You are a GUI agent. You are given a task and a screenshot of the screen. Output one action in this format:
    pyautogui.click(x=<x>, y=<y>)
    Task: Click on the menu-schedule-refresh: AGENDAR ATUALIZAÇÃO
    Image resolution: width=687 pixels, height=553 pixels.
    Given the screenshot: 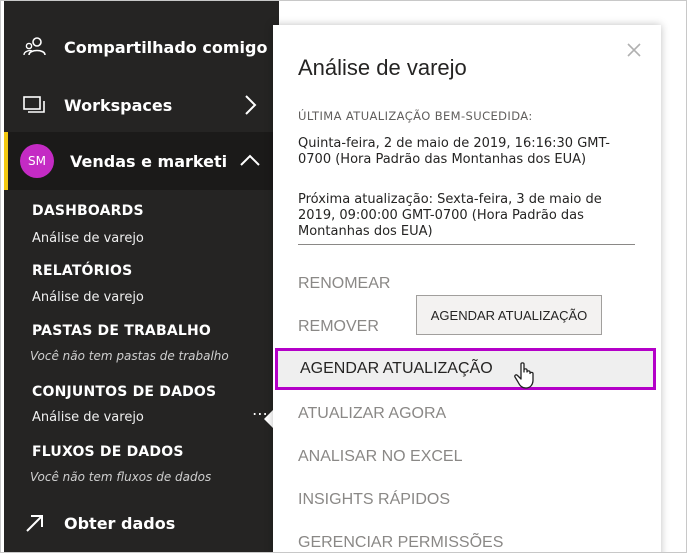 What is the action you would take?
    pyautogui.click(x=465, y=369)
    